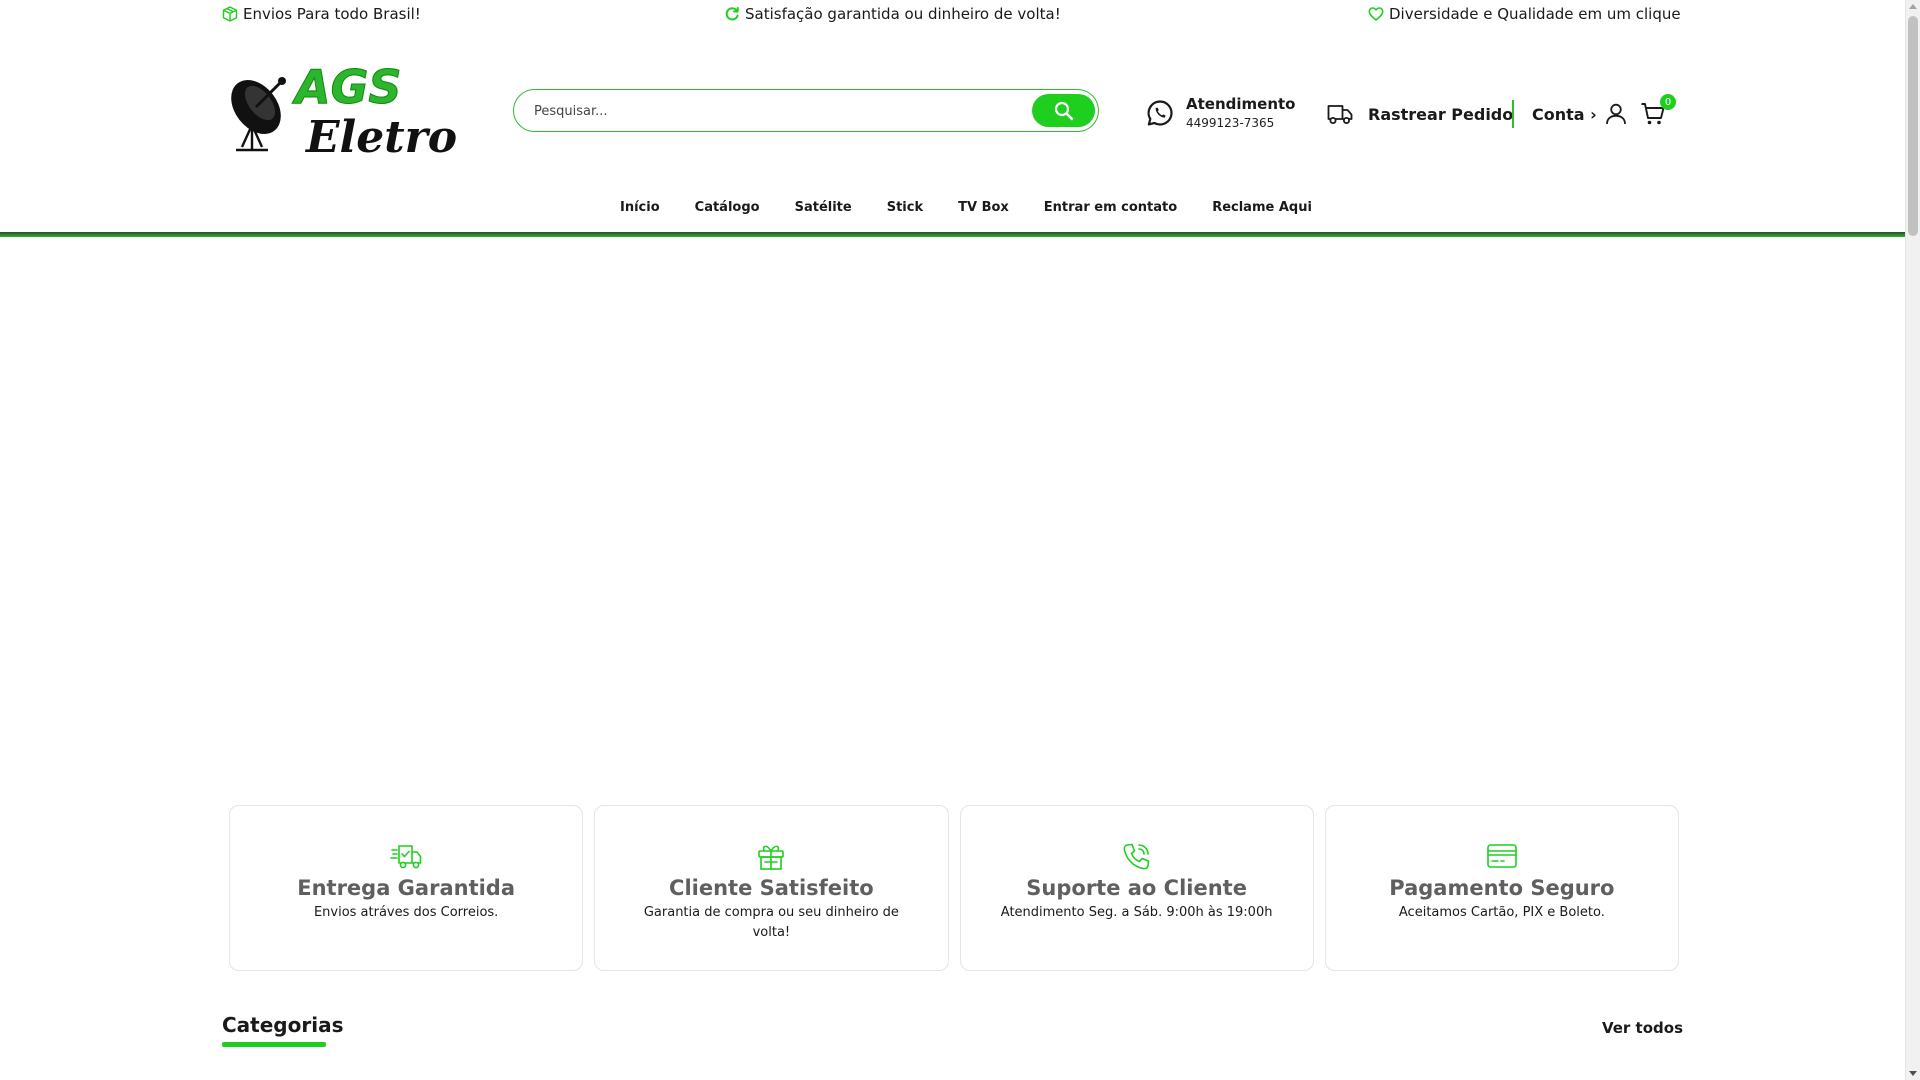 Image resolution: width=1920 pixels, height=1080 pixels. I want to click on account-link: Conta ›, so click(1579, 114).